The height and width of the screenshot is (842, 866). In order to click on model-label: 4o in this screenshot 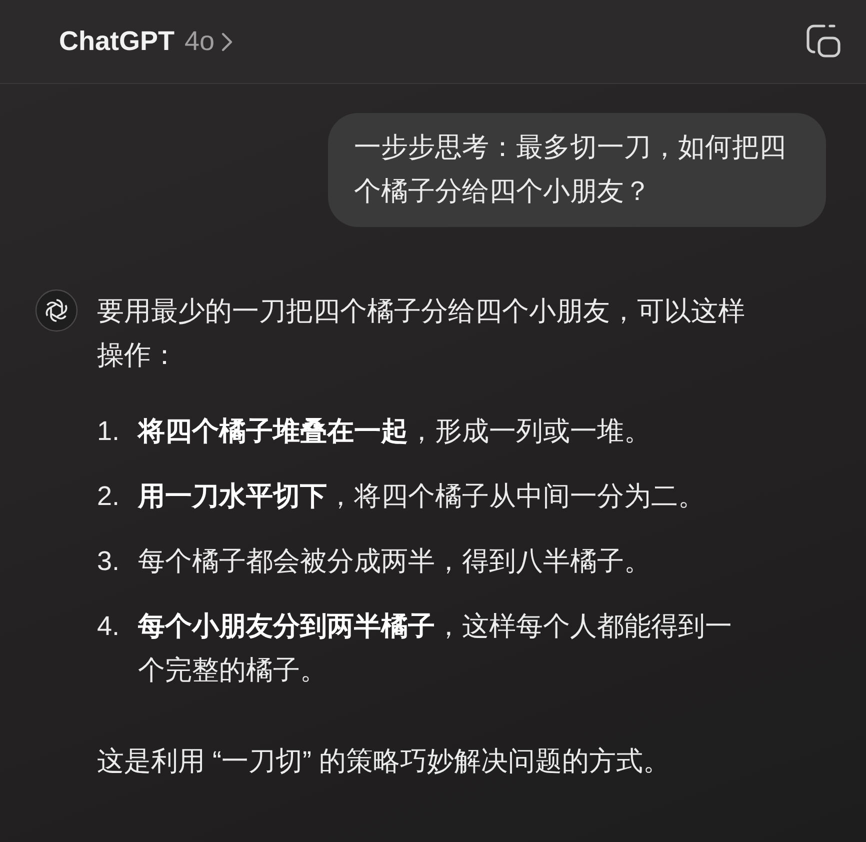, I will do `click(199, 41)`.